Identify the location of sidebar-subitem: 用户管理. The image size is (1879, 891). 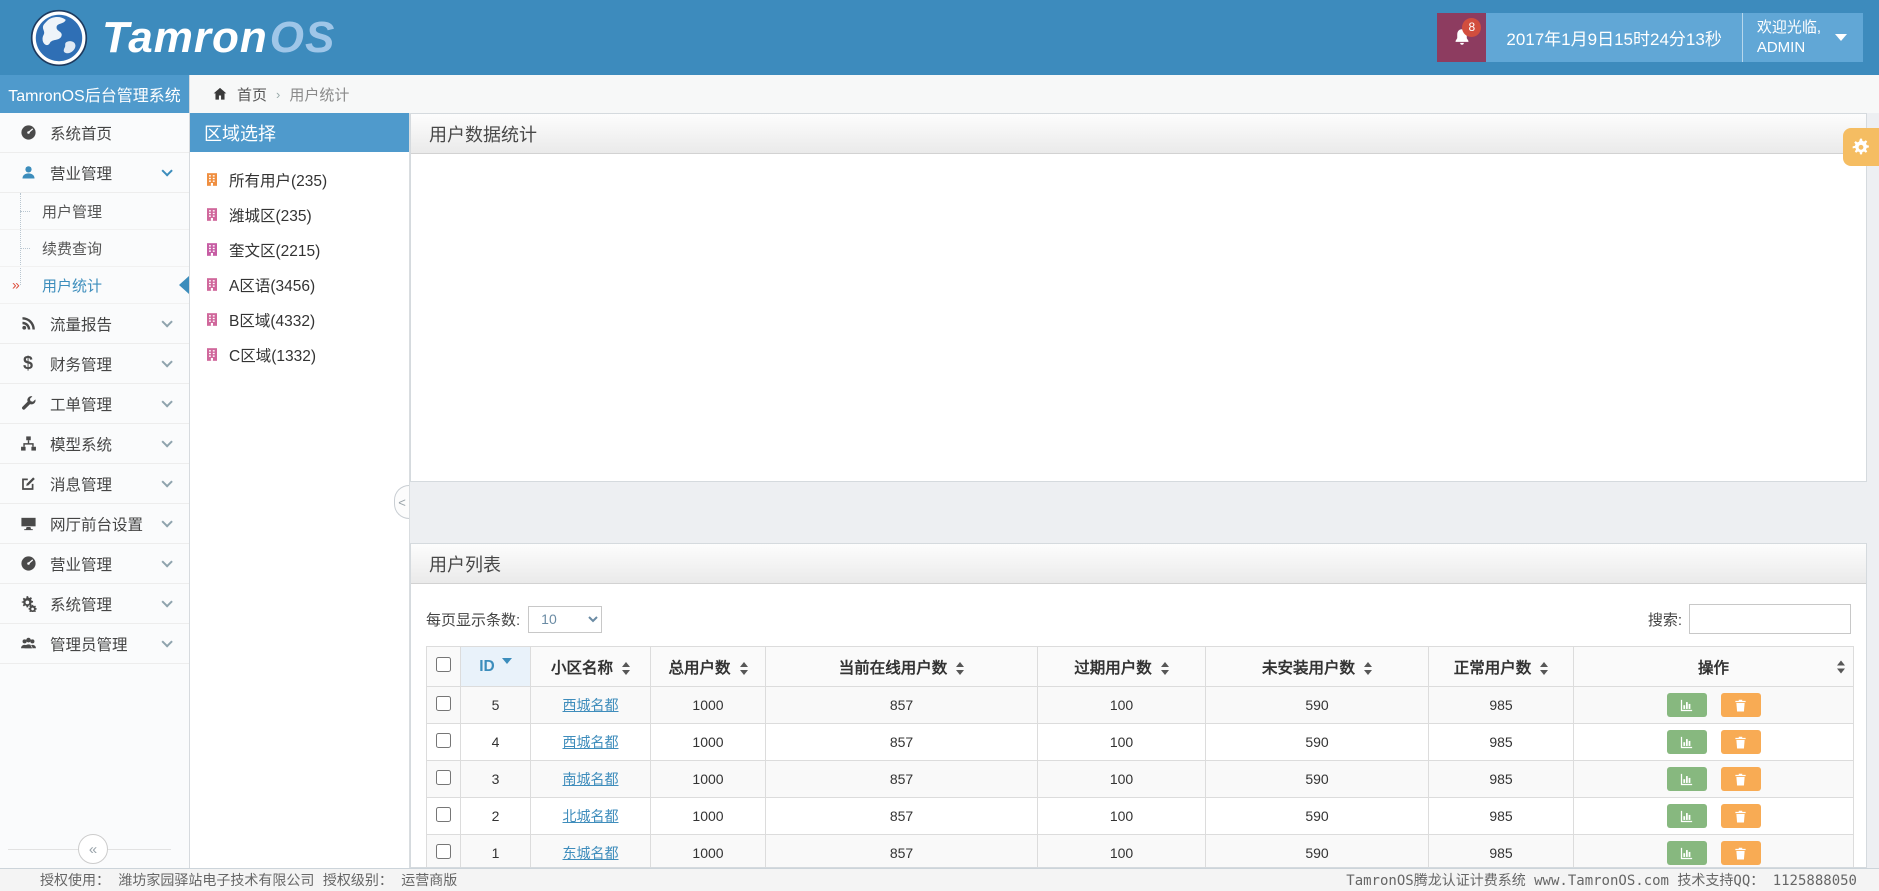
(94, 211).